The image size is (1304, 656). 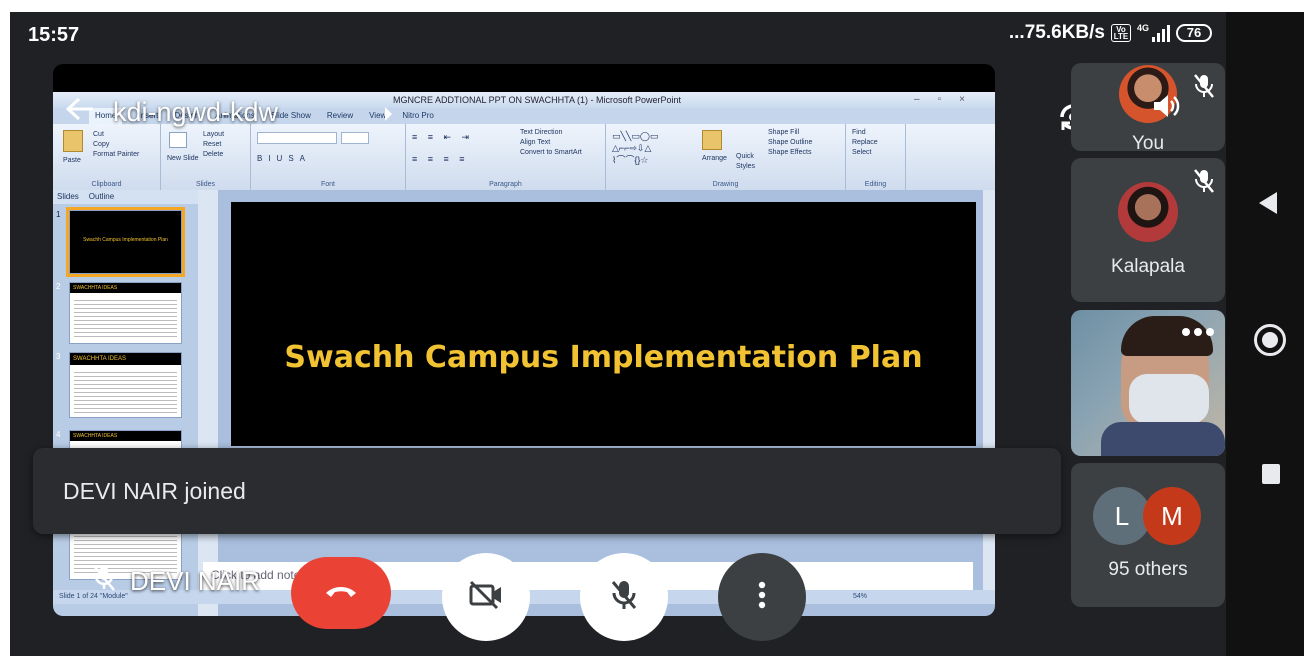 What do you see at coordinates (195, 112) in the screenshot?
I see `meeting-code: kdi-ngwd-kdw` at bounding box center [195, 112].